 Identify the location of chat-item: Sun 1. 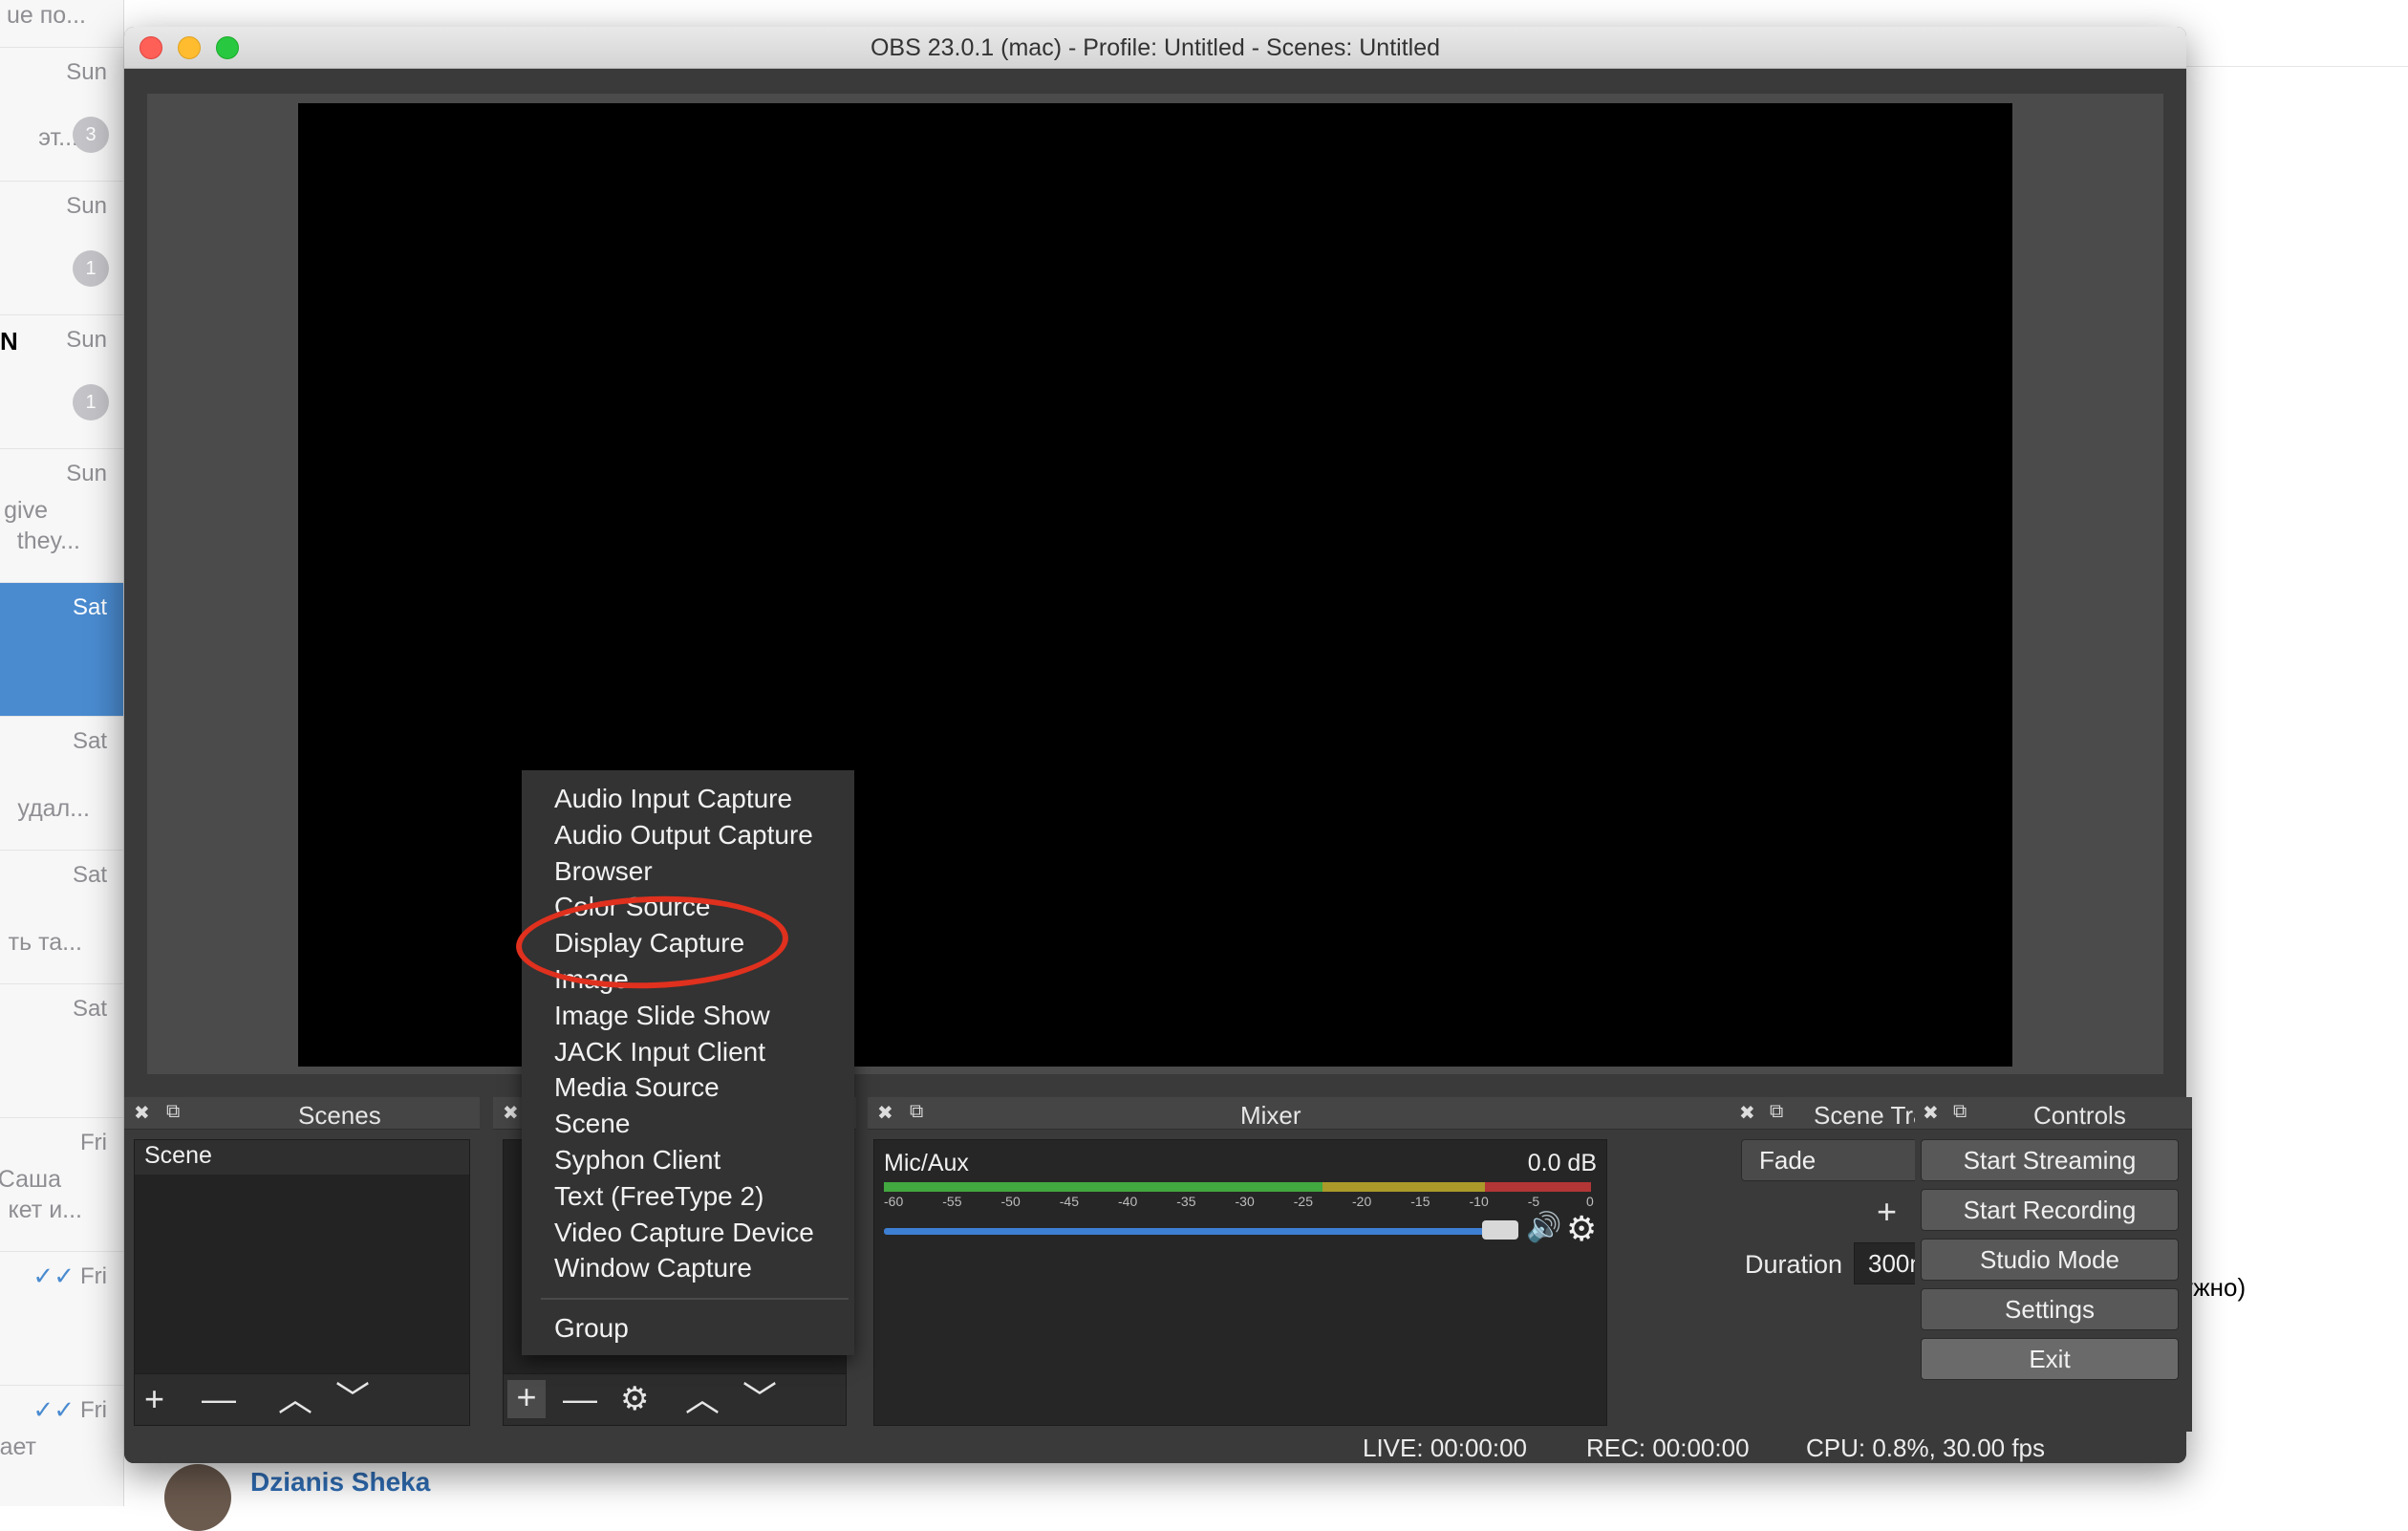
(62, 248).